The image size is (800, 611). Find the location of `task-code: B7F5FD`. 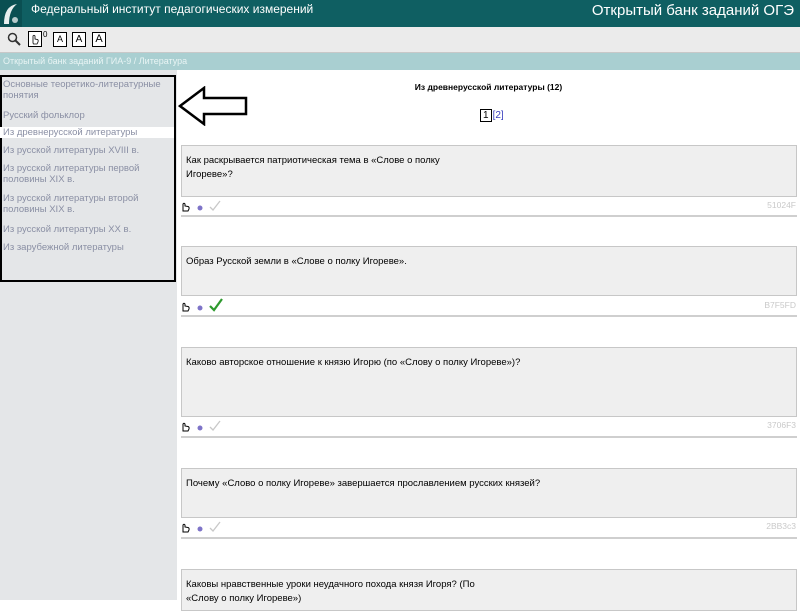

task-code: B7F5FD is located at coordinates (780, 305).